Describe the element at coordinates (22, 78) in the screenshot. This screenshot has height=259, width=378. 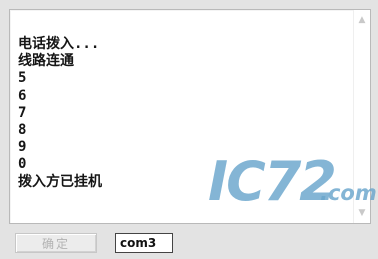
I see `log-line: 5` at that location.